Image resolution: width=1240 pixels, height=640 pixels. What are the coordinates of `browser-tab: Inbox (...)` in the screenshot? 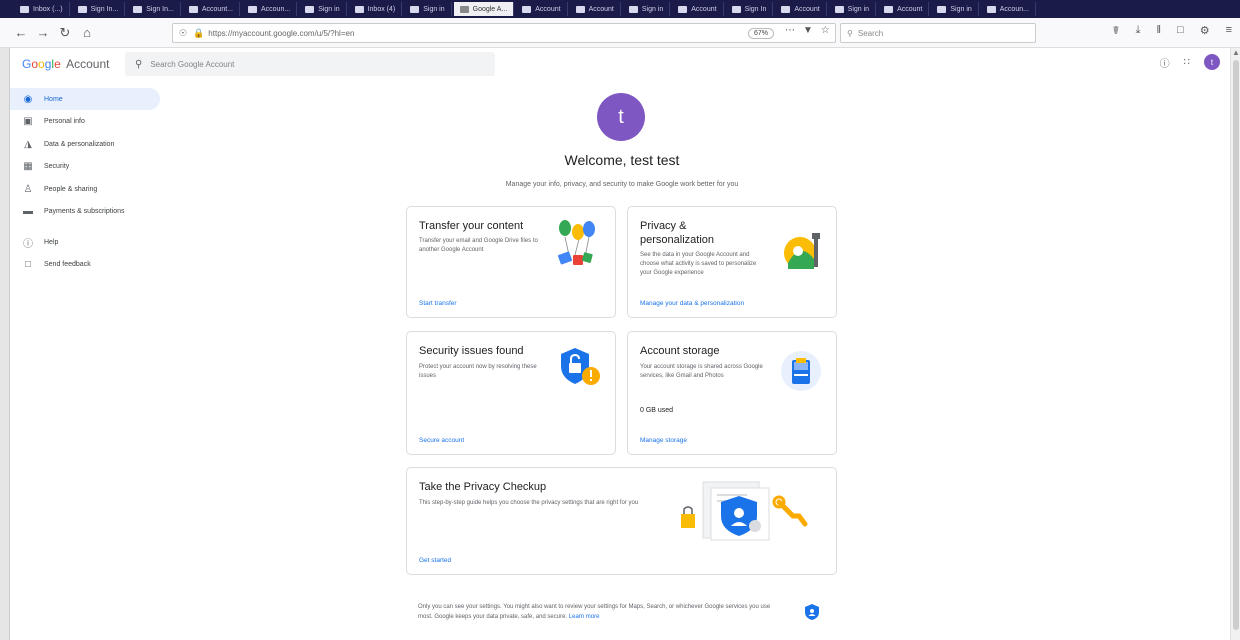 It's located at (42, 9).